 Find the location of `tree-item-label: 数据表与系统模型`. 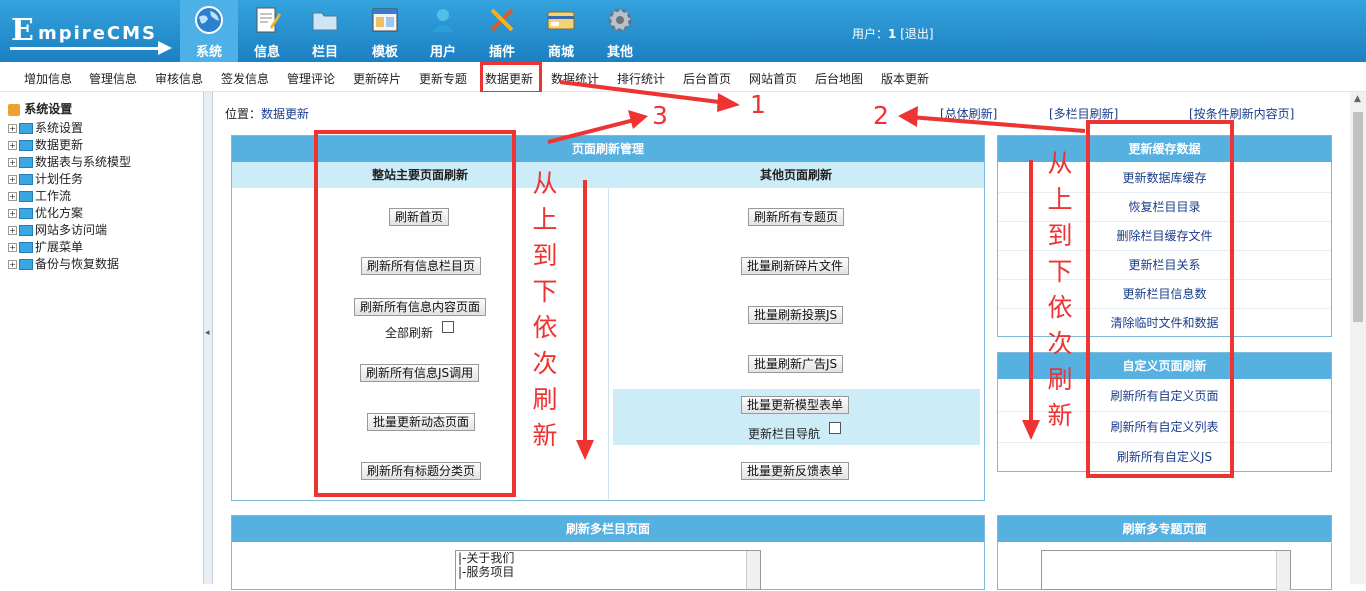

tree-item-label: 数据表与系统模型 is located at coordinates (83, 162).